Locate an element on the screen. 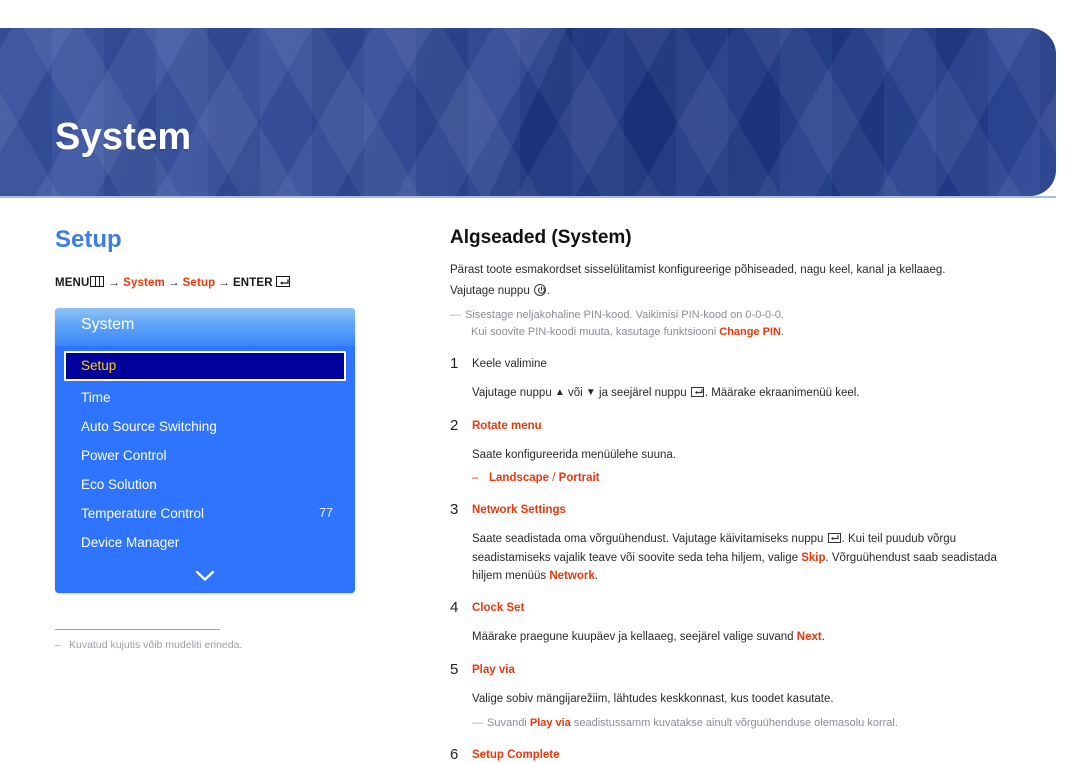 This screenshot has height=763, width=1080. arrow-down-icon: ▼ is located at coordinates (590, 393).